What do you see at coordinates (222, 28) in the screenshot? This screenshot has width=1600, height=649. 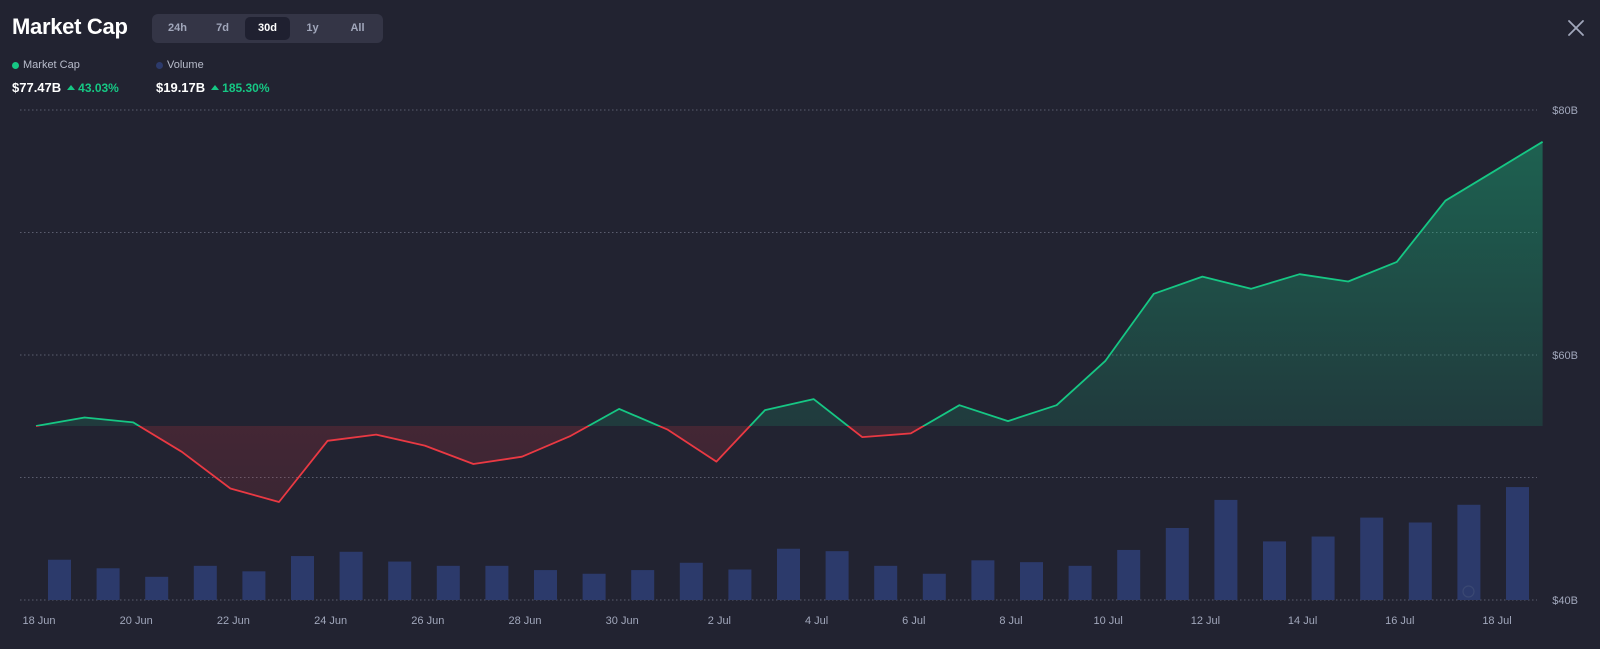 I see `tab-7d: 7d` at bounding box center [222, 28].